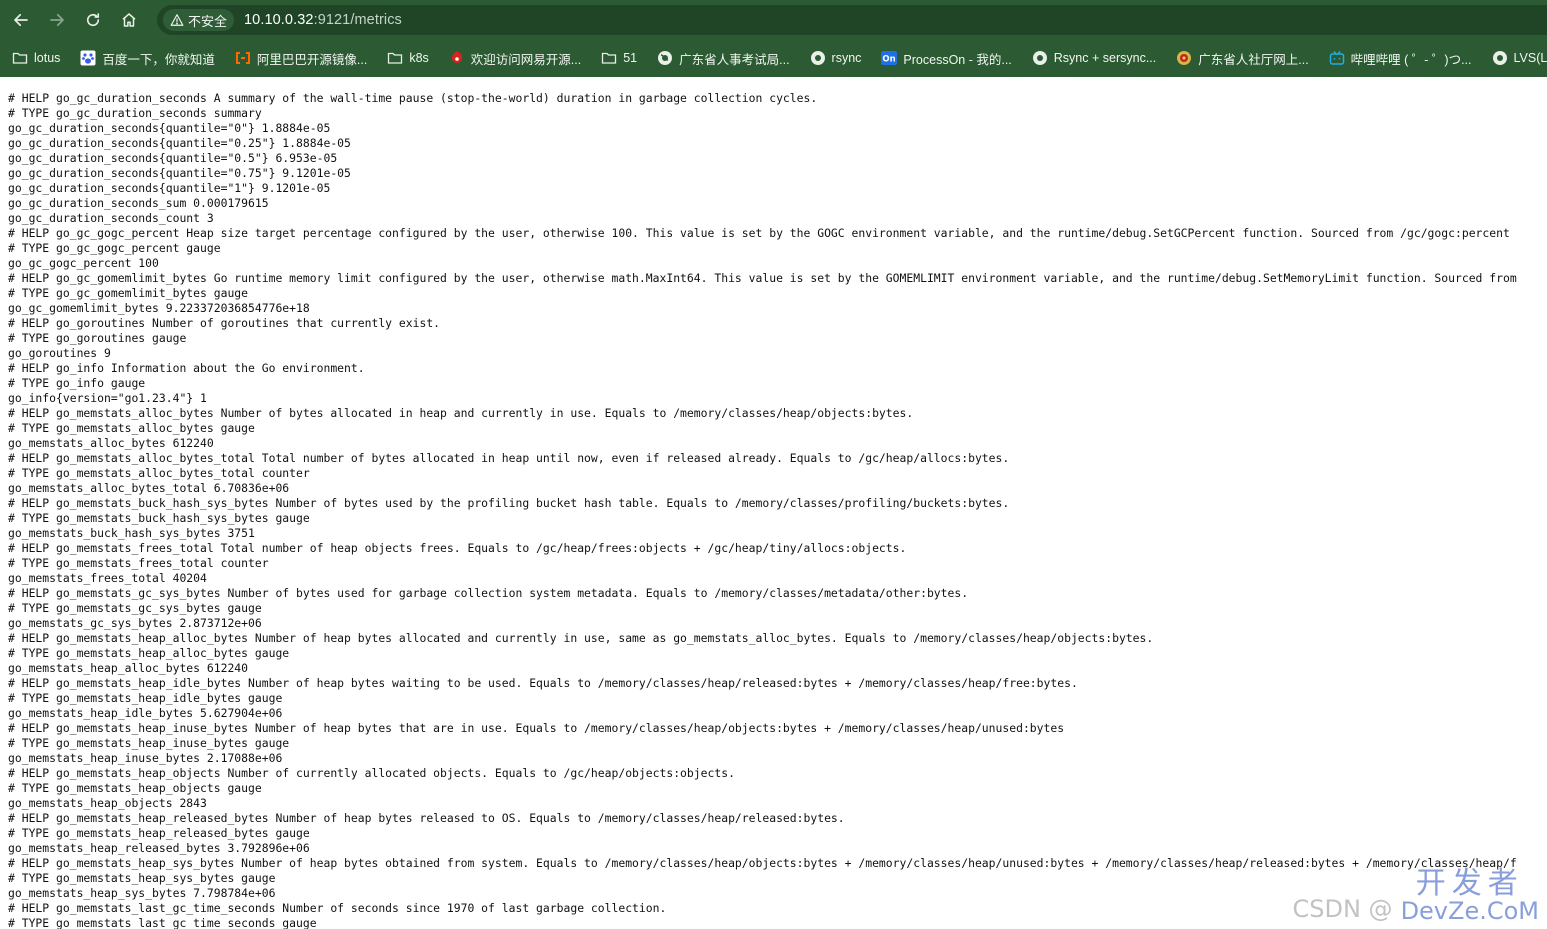  Describe the element at coordinates (145, 713) in the screenshot. I see `metrics-line: go_memstats_heap_idle_bytes 5.627904e+06` at that location.